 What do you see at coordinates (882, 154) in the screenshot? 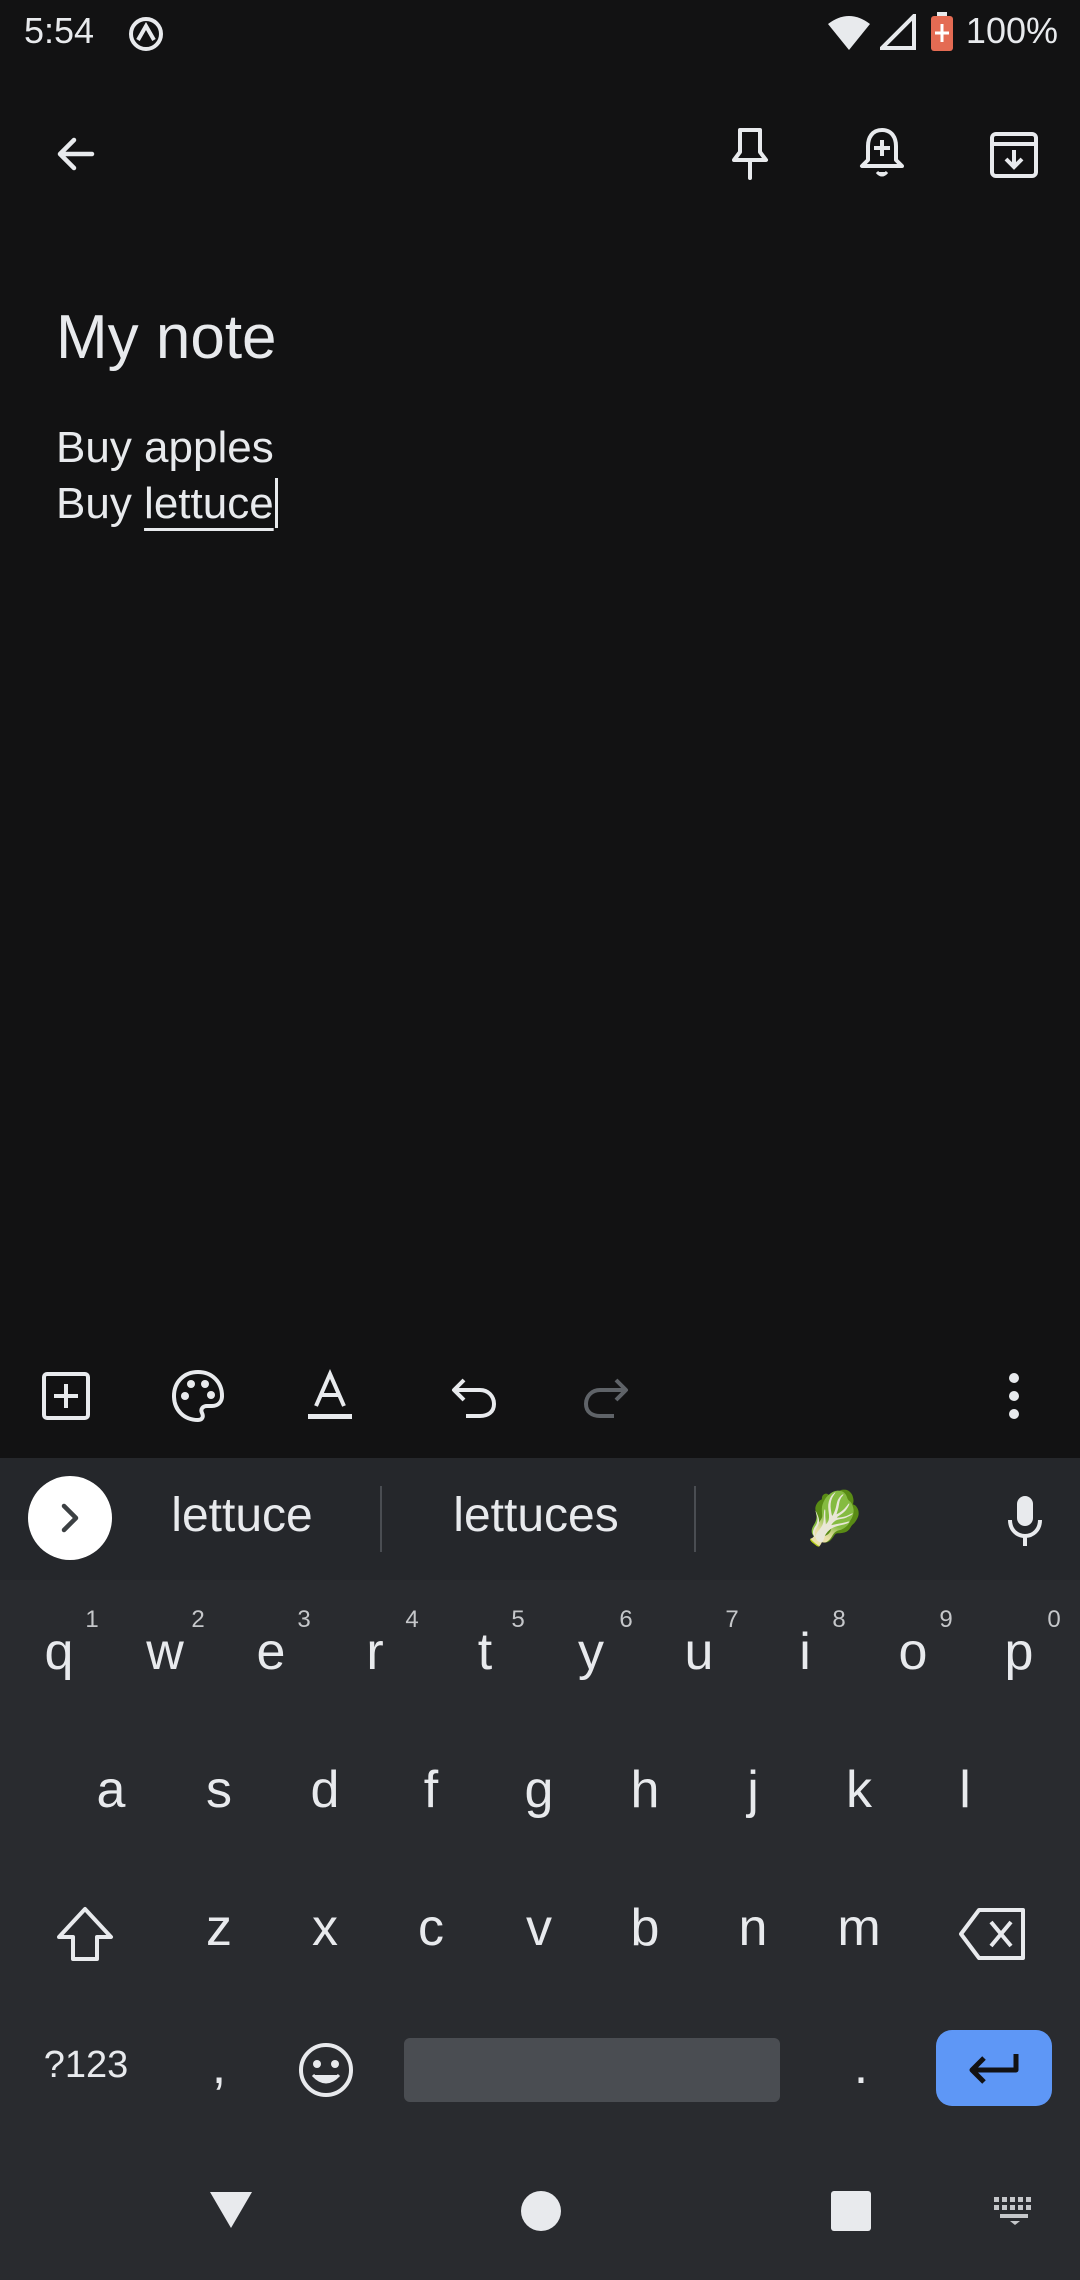
I see `reminder-bell-icon` at bounding box center [882, 154].